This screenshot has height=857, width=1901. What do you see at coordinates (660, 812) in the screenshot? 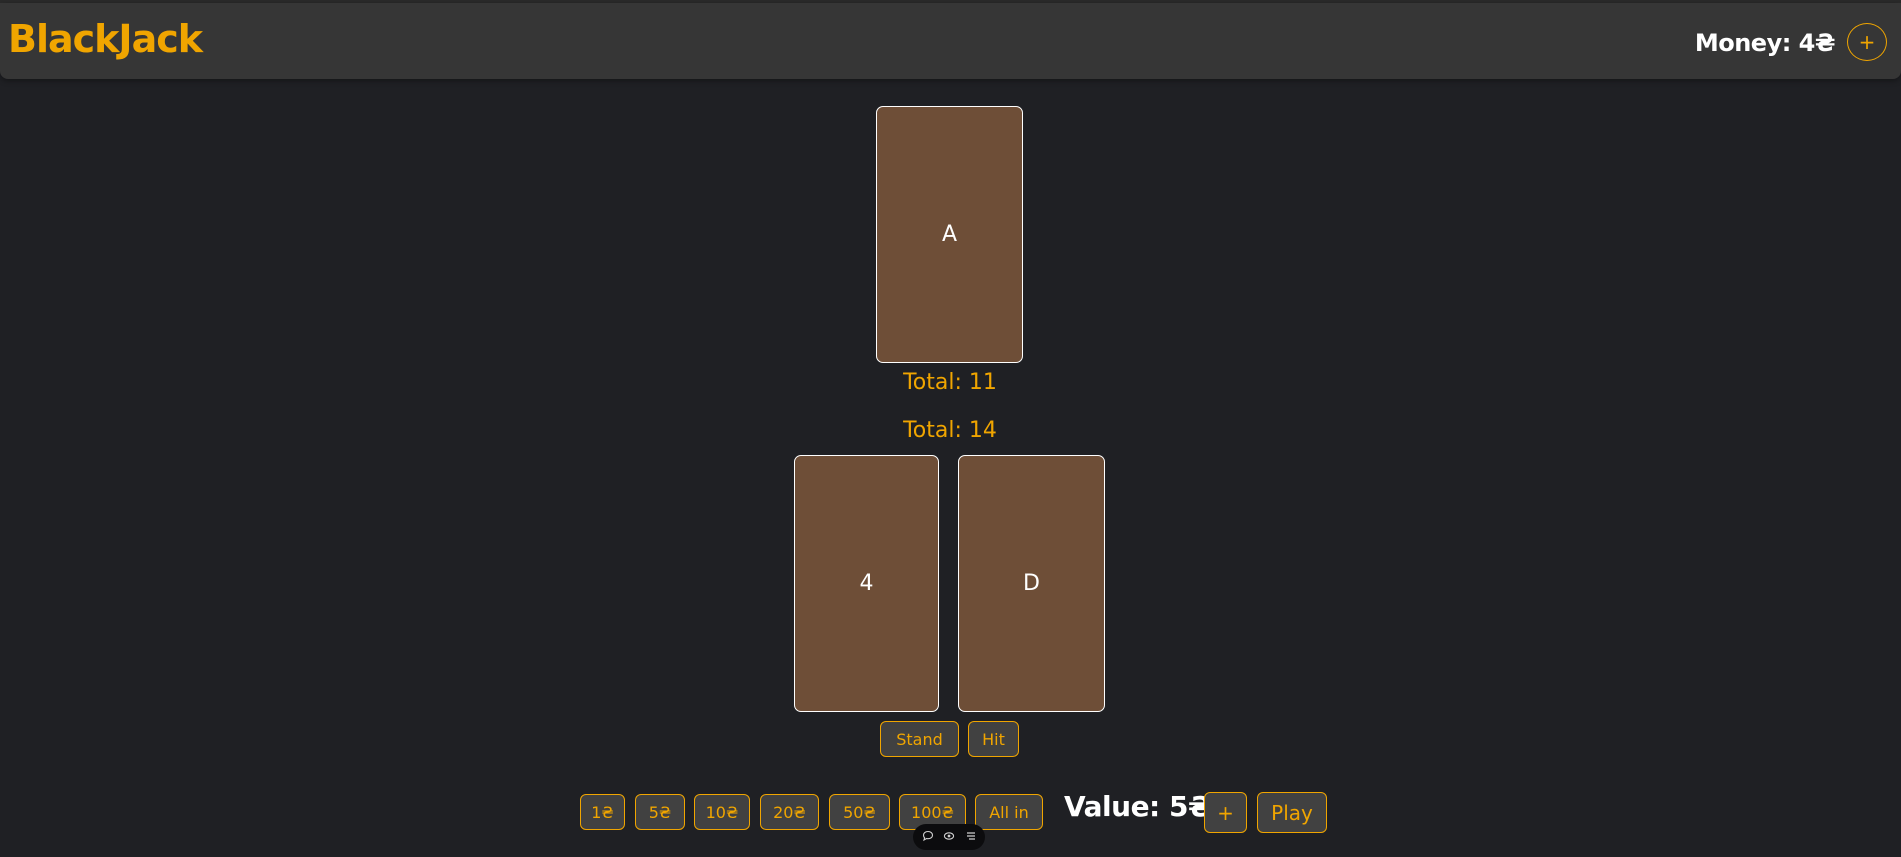
I see `chip-5-button: 5₴` at bounding box center [660, 812].